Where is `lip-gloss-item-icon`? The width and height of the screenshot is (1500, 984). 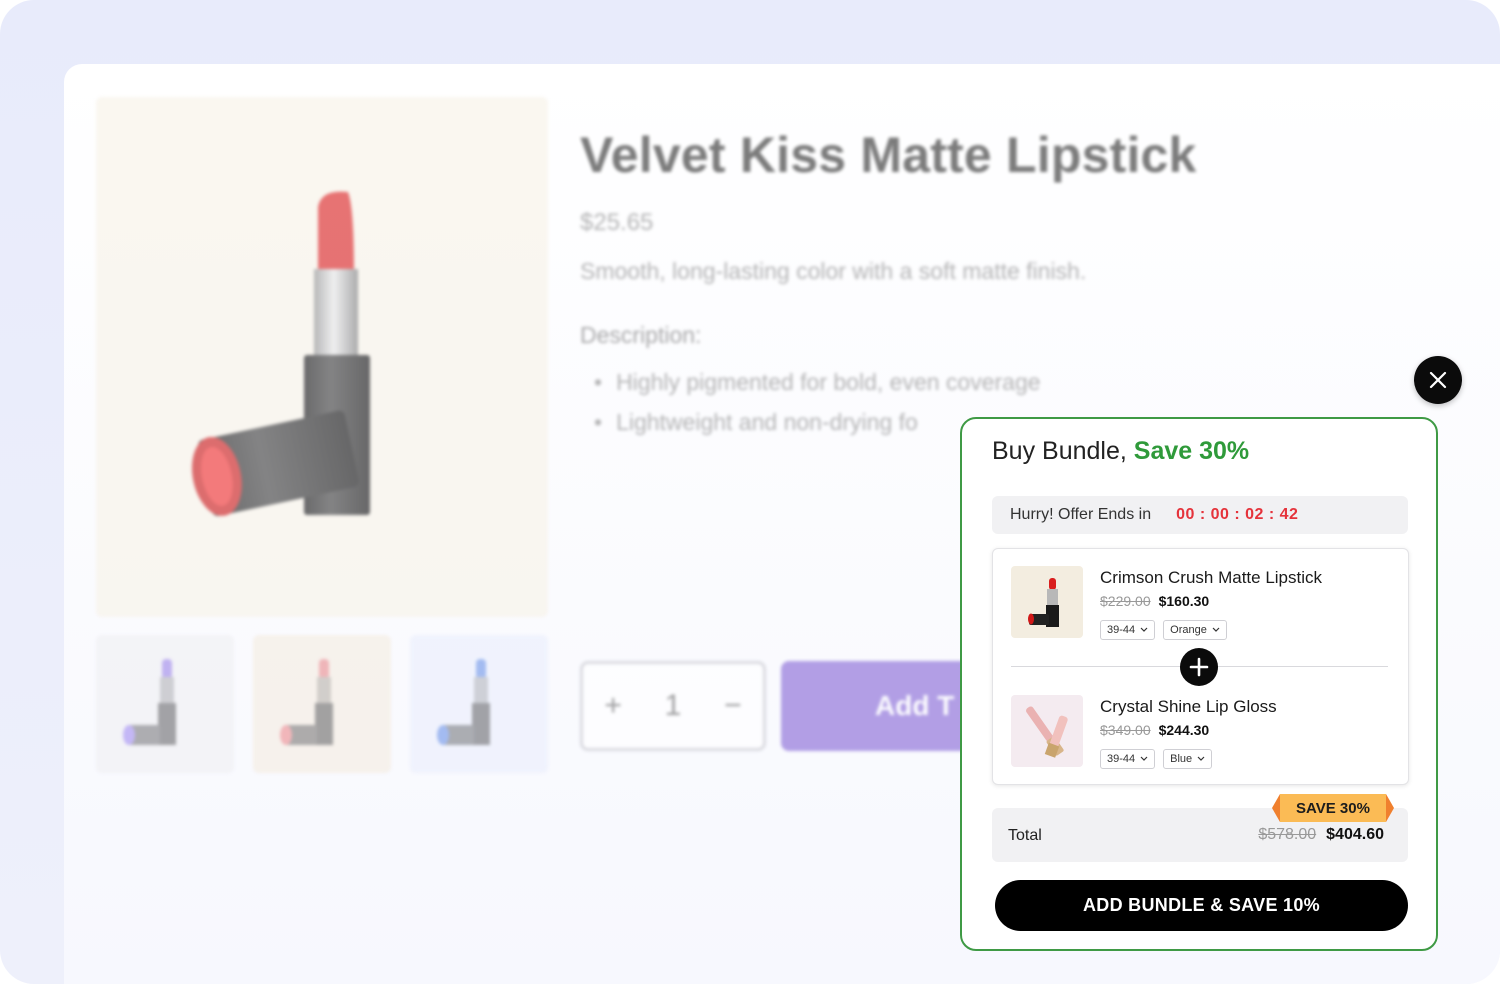
lip-gloss-item-icon is located at coordinates (1047, 732).